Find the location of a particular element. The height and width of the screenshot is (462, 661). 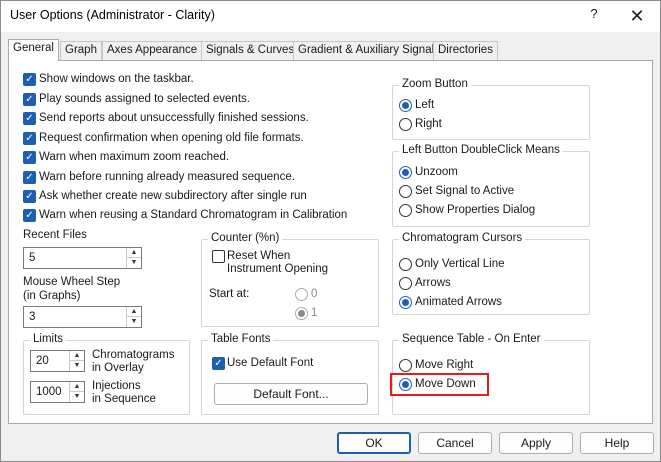

counter-title: Counter (%n) is located at coordinates (245, 238).